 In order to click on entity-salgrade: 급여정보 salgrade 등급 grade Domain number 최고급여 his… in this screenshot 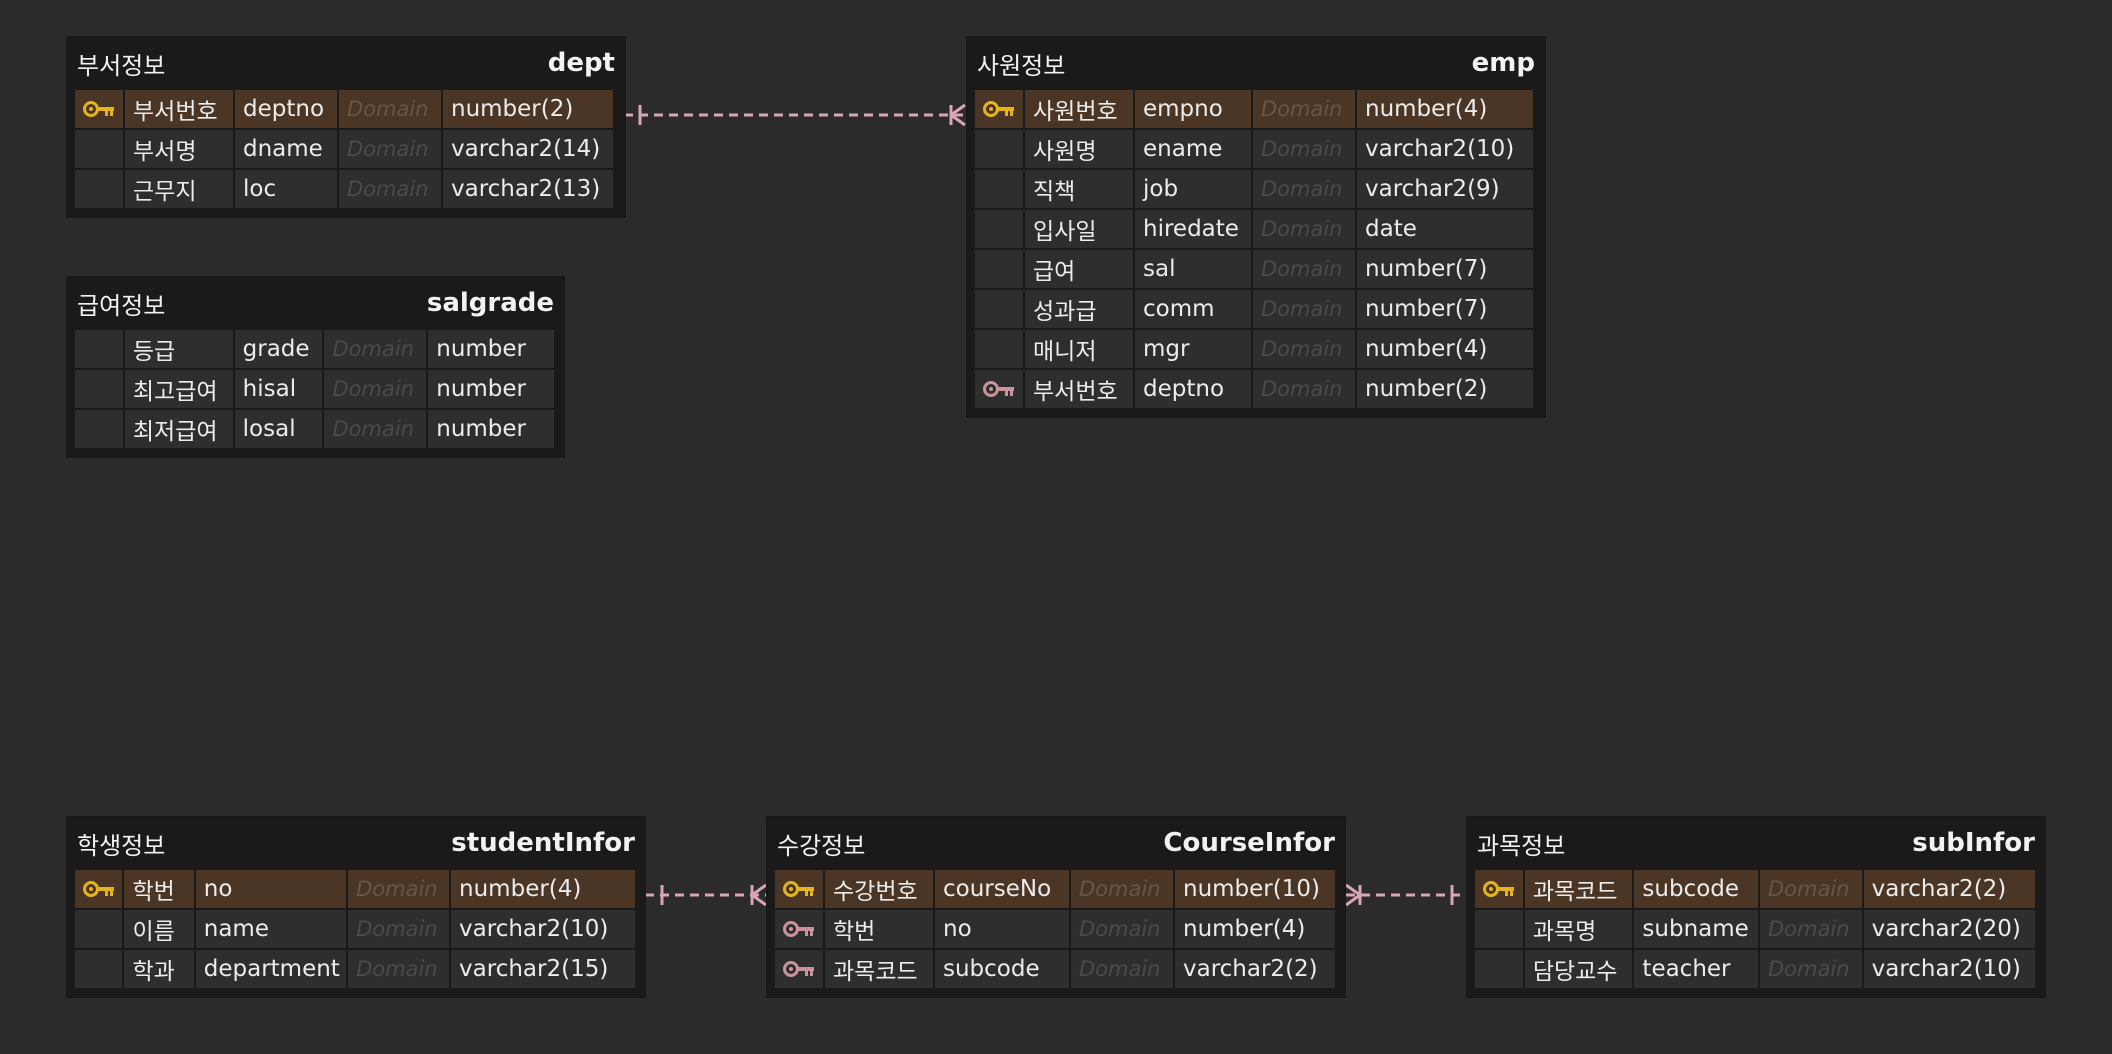, I will do `click(315, 367)`.